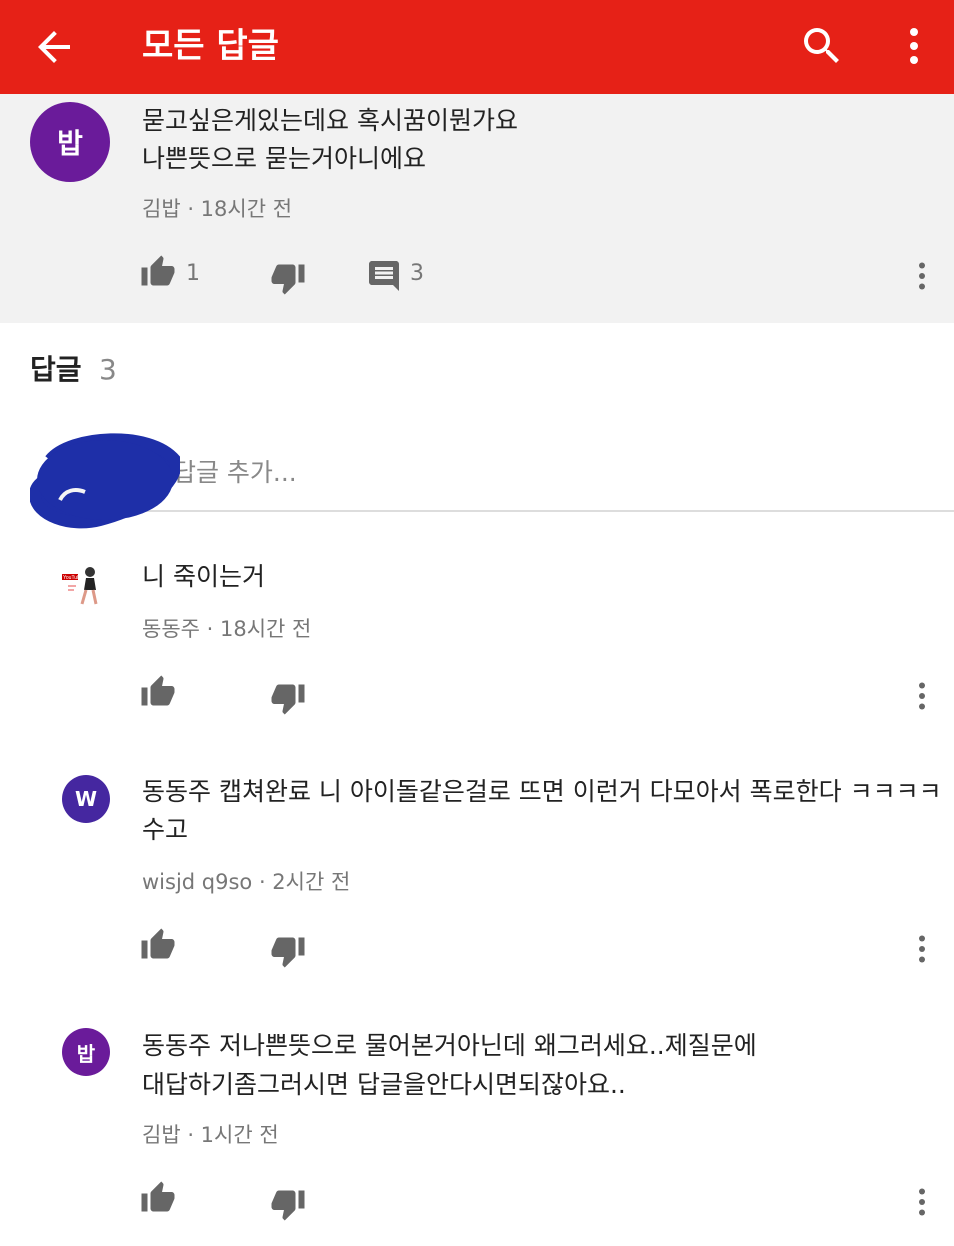 The height and width of the screenshot is (1246, 954). What do you see at coordinates (86, 799) in the screenshot?
I see `avatar: W` at bounding box center [86, 799].